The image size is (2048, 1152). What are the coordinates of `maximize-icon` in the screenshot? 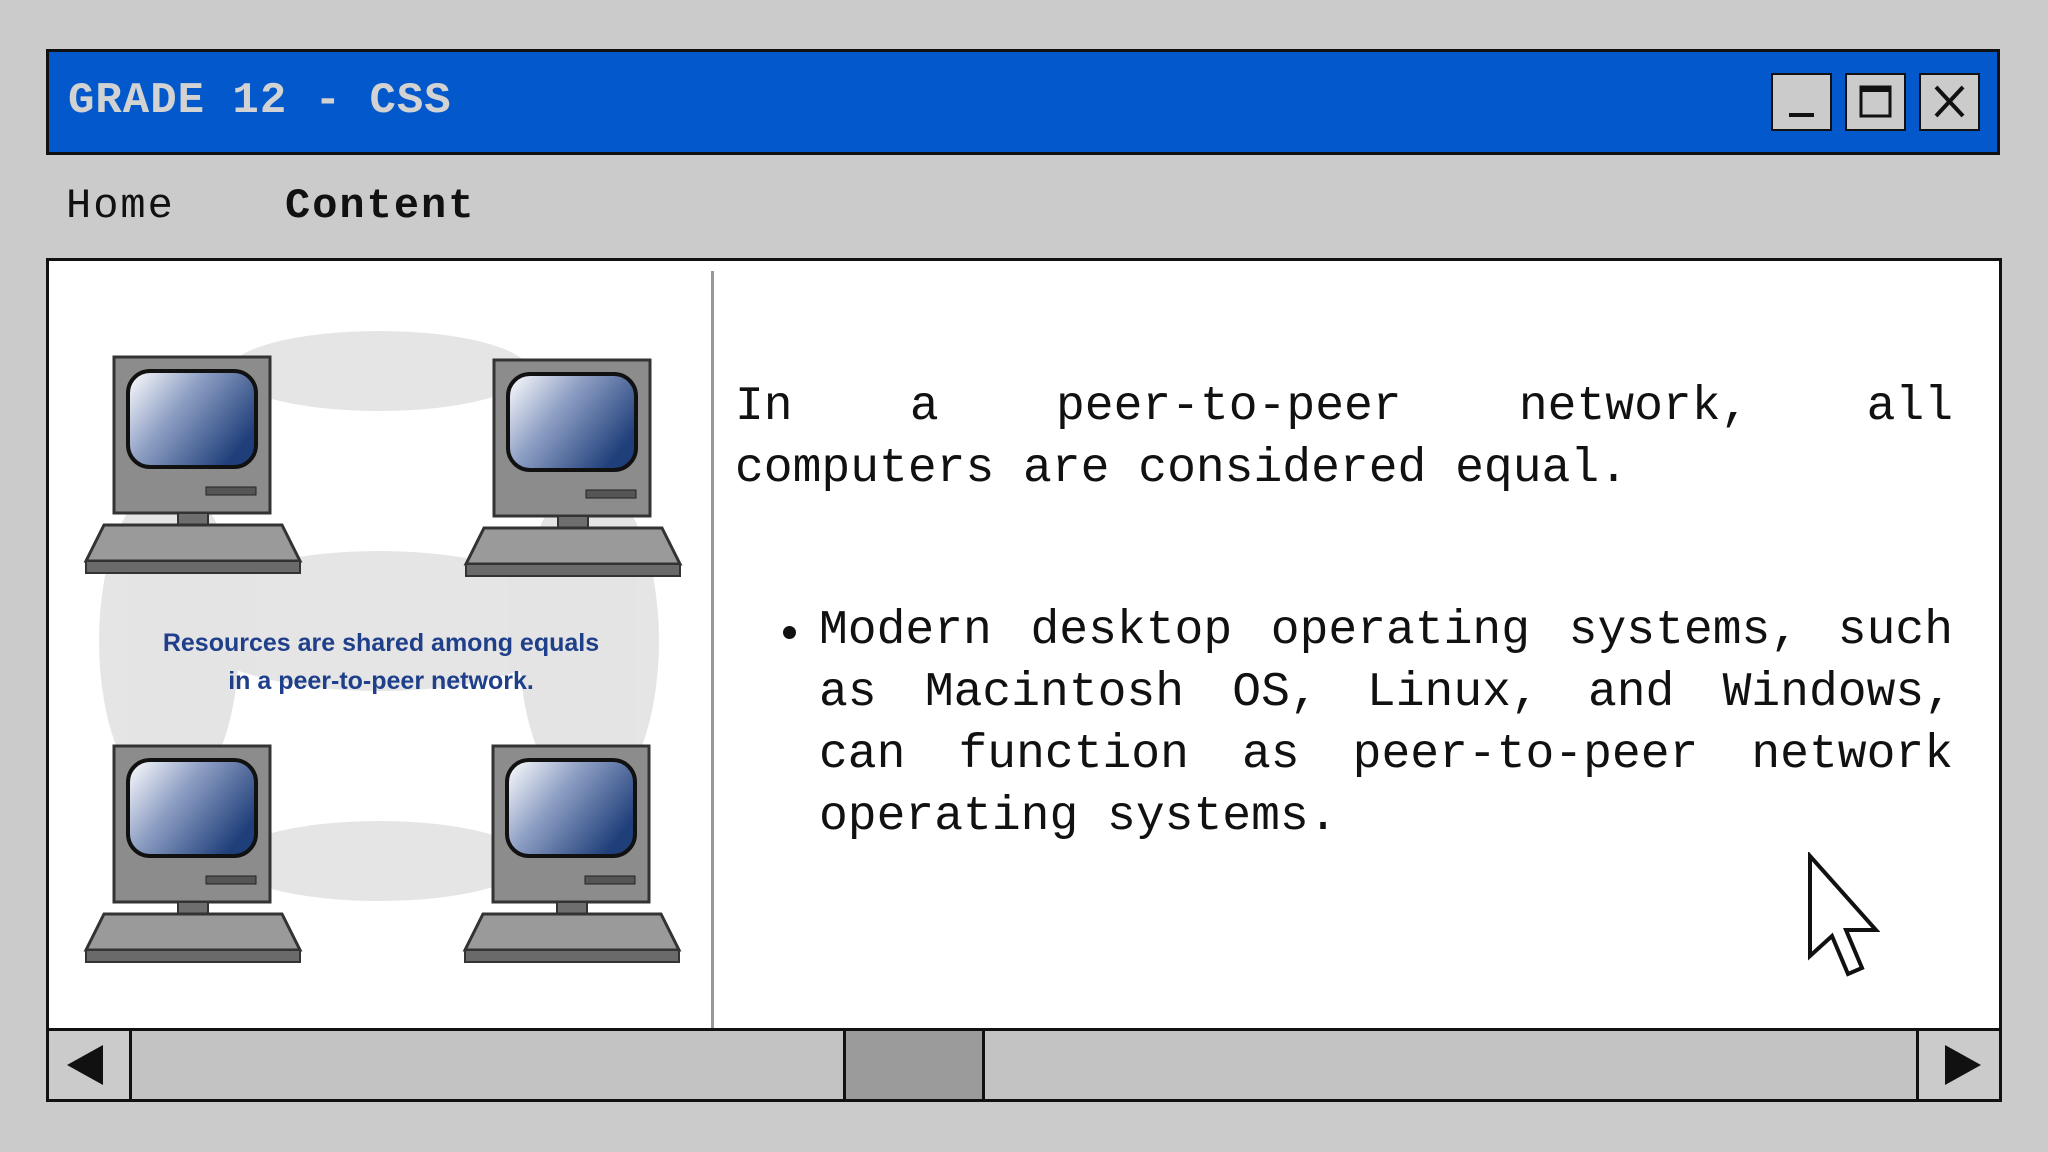 It's located at (1875, 101).